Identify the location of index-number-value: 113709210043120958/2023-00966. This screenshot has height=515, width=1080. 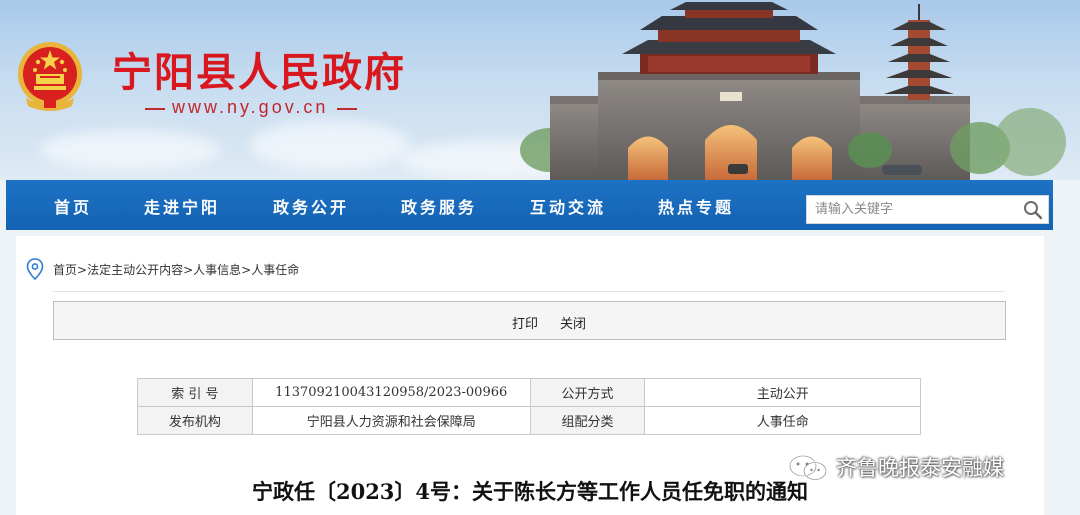
(391, 392).